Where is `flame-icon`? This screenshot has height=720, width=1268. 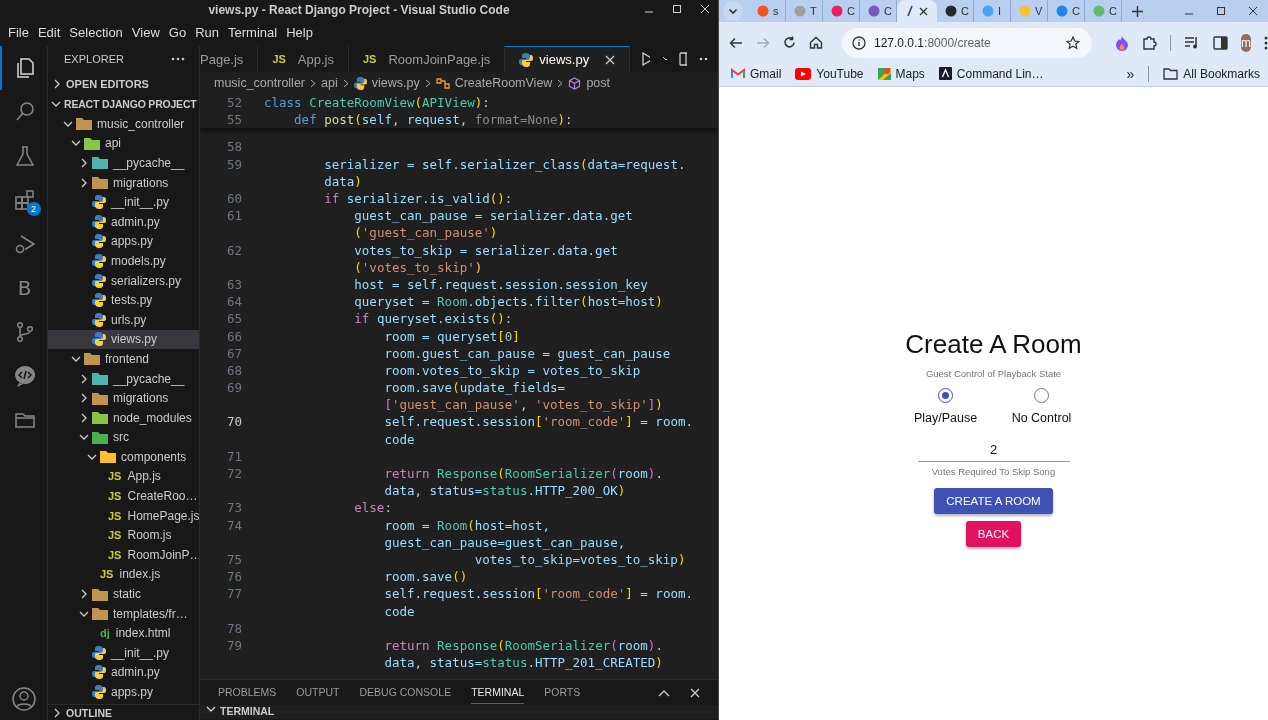
flame-icon is located at coordinates (1122, 42).